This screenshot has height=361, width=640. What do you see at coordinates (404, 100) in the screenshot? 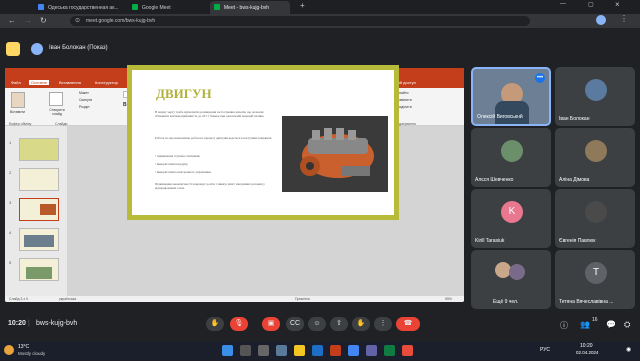
I see `replace-button: Замінити` at bounding box center [404, 100].